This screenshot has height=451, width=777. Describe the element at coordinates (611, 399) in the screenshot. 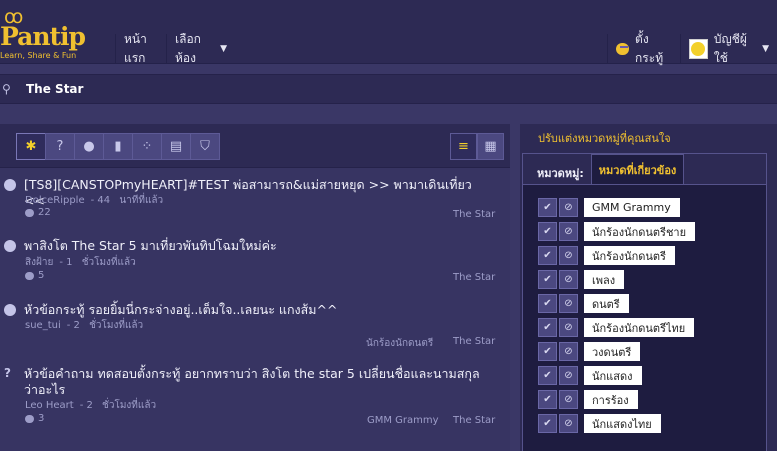

I see `category-label: การร้อง` at that location.